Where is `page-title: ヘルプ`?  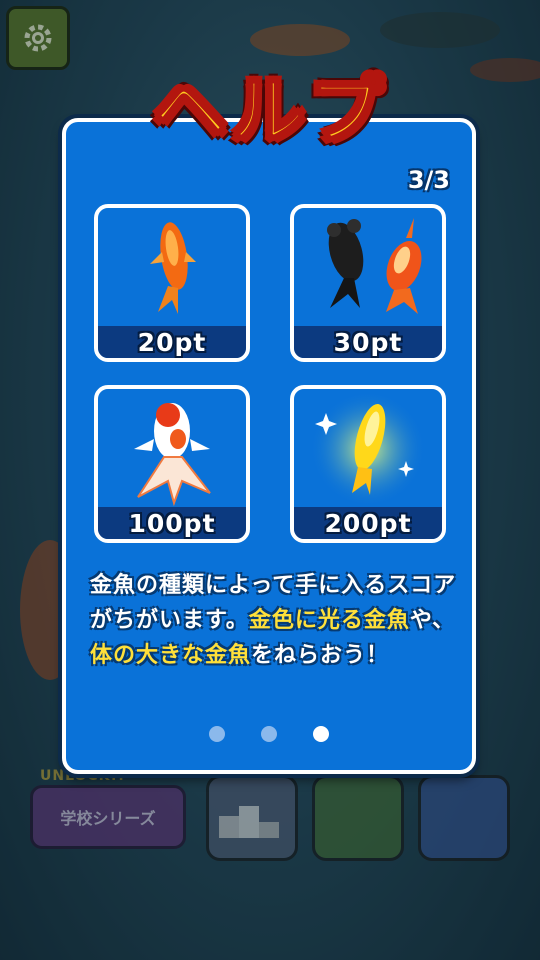 page-title: ヘルプ is located at coordinates (269, 111).